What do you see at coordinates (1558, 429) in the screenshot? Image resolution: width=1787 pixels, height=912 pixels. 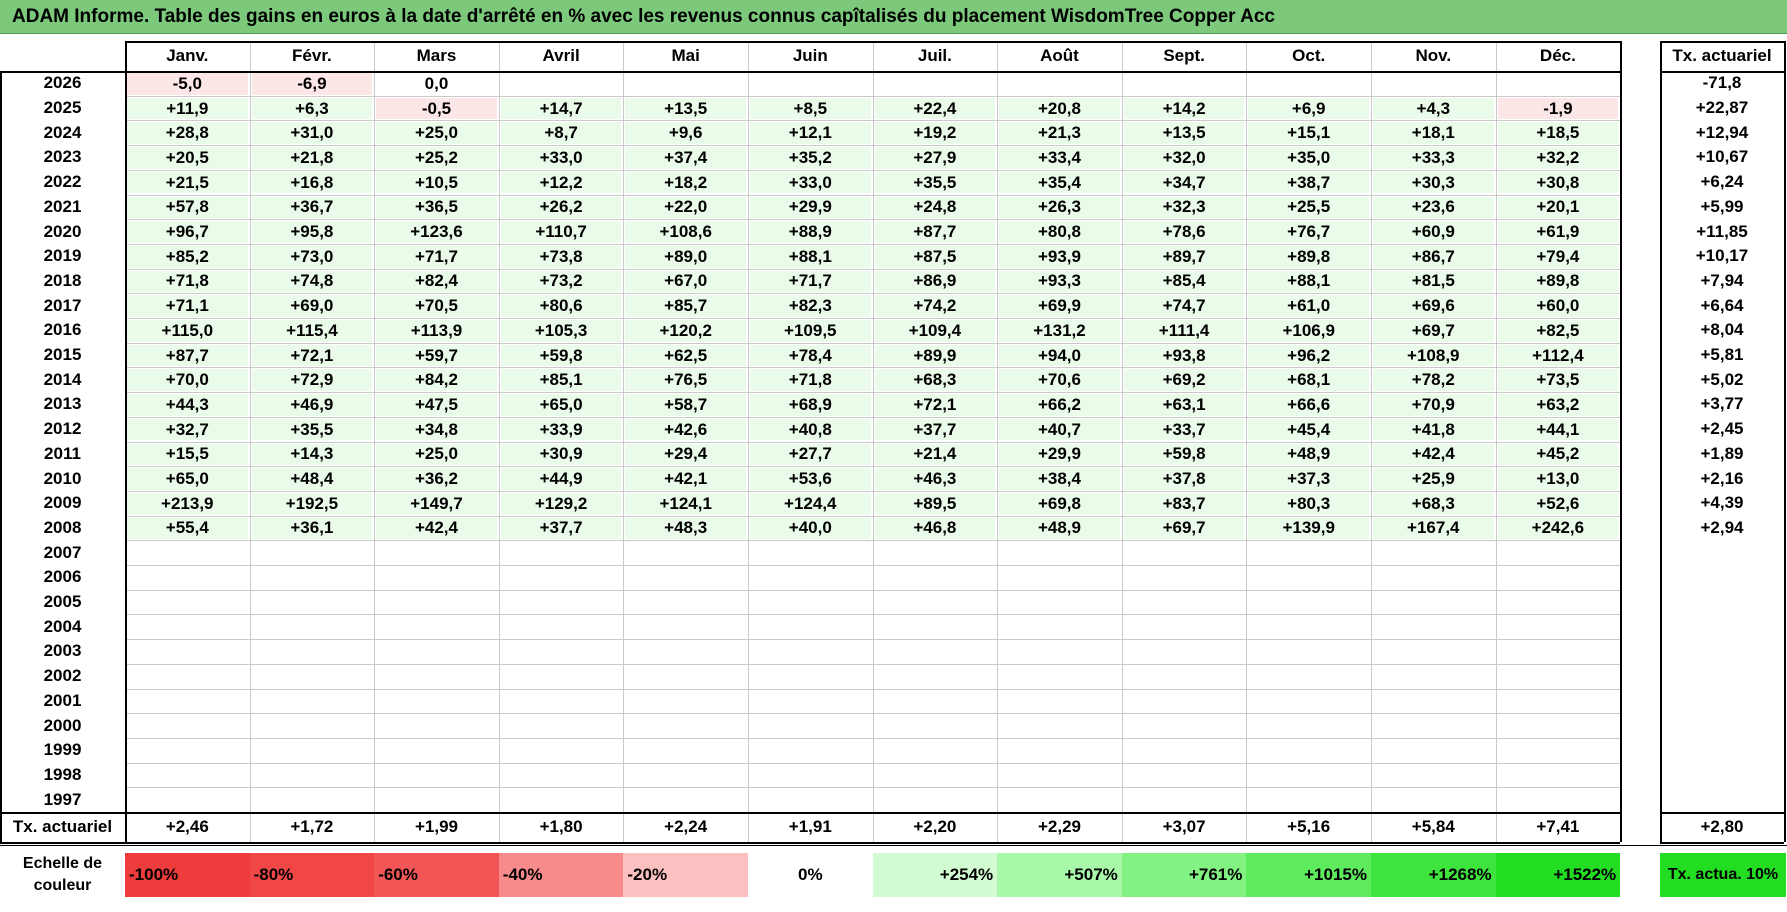 I see `gain-cell: +44,1` at bounding box center [1558, 429].